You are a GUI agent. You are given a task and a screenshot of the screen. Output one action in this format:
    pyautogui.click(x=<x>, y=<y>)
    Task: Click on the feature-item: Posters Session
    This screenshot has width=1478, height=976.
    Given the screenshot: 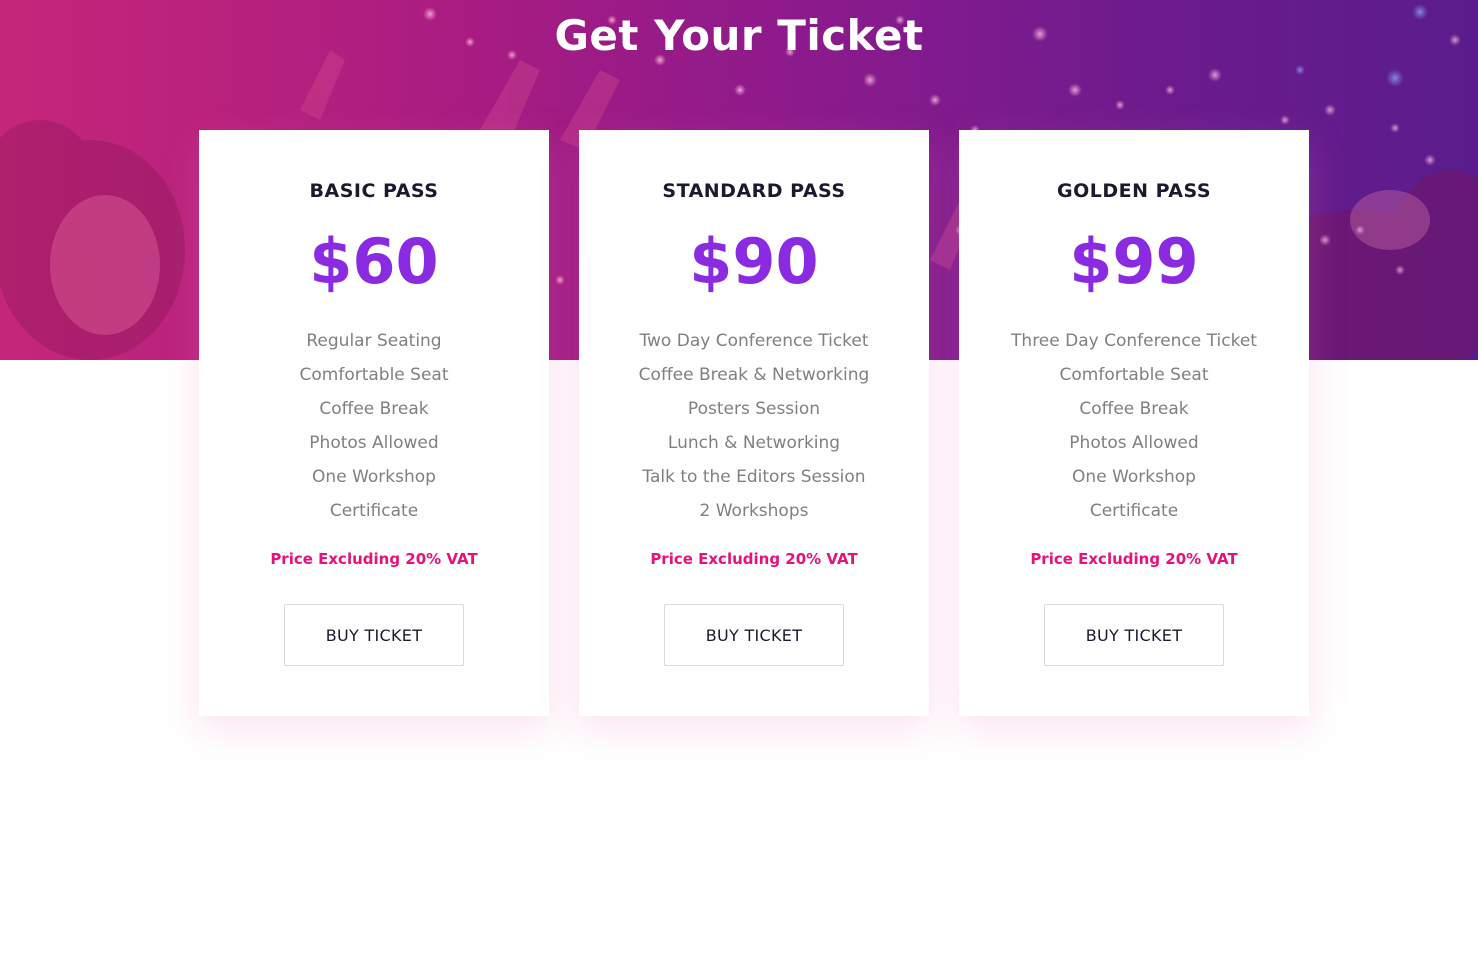 What is the action you would take?
    pyautogui.click(x=754, y=409)
    